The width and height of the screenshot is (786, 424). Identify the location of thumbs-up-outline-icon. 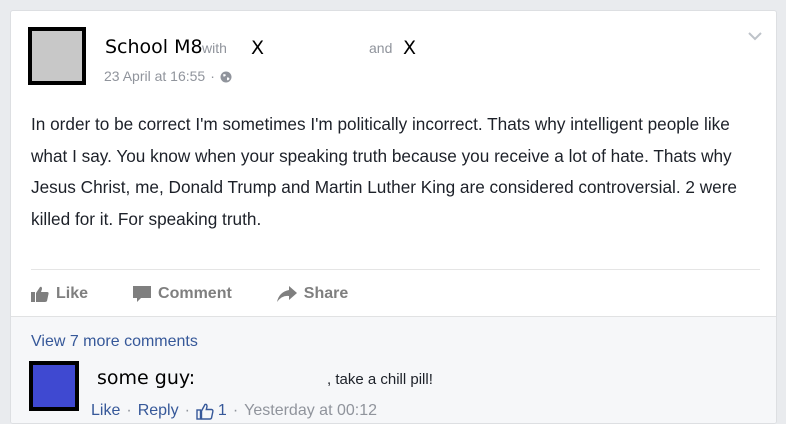
(205, 411).